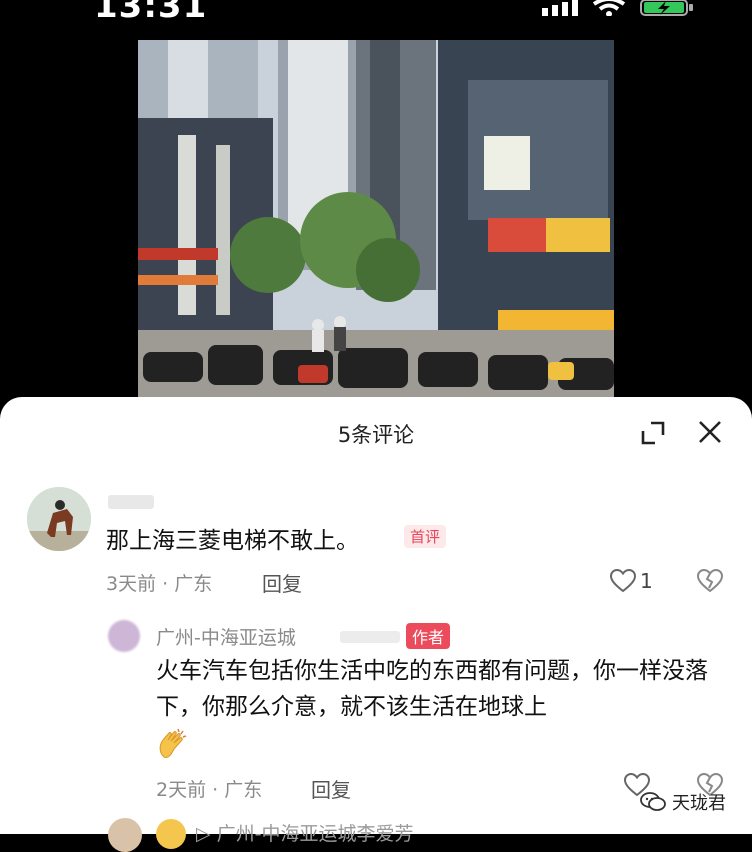 The image size is (752, 852). Describe the element at coordinates (209, 790) in the screenshot. I see `comment-meta: 2天前 · 广东` at that location.